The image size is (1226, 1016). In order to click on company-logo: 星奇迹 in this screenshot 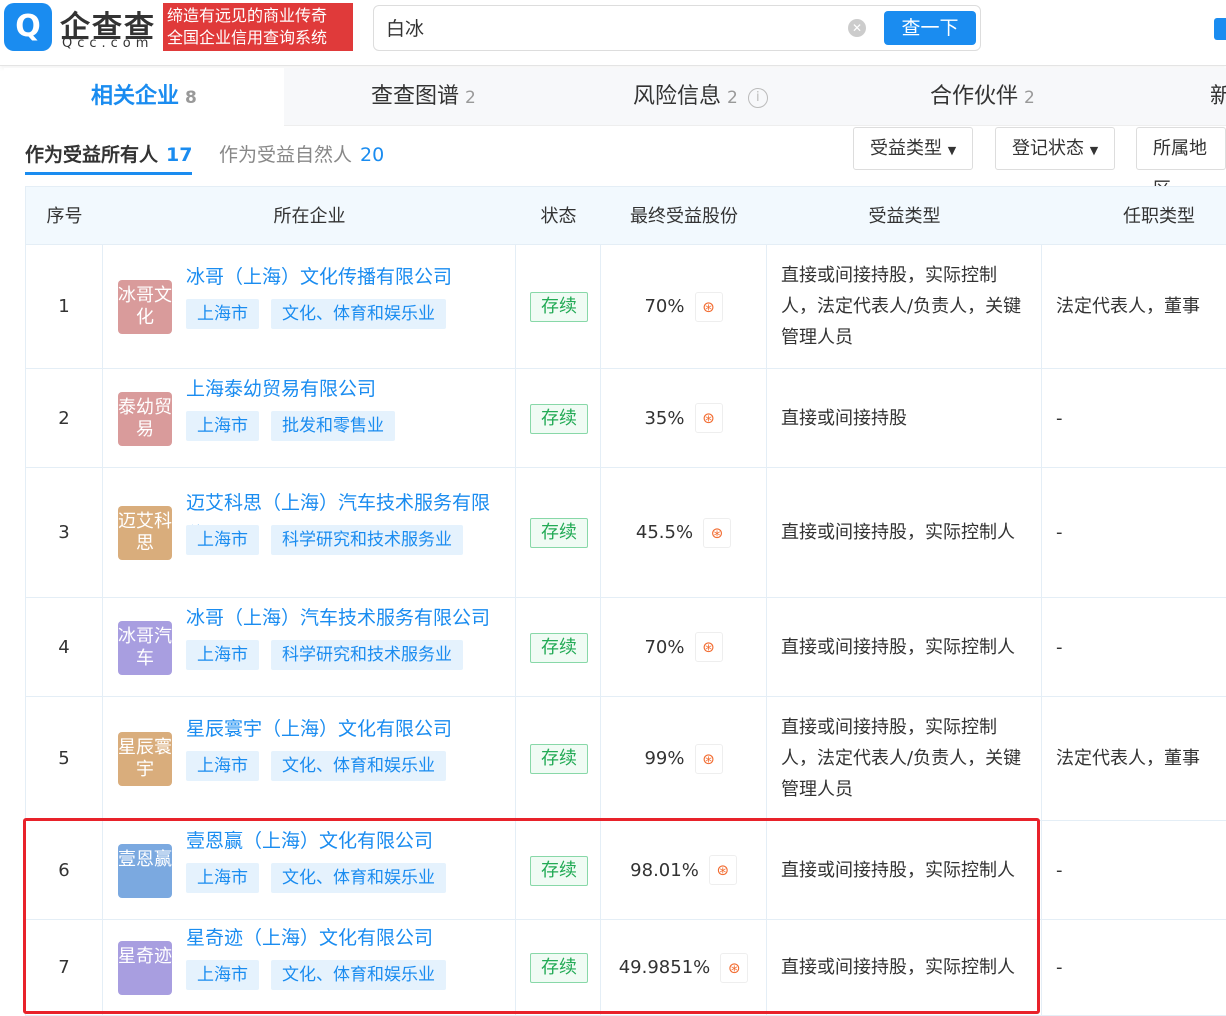, I will do `click(145, 968)`.